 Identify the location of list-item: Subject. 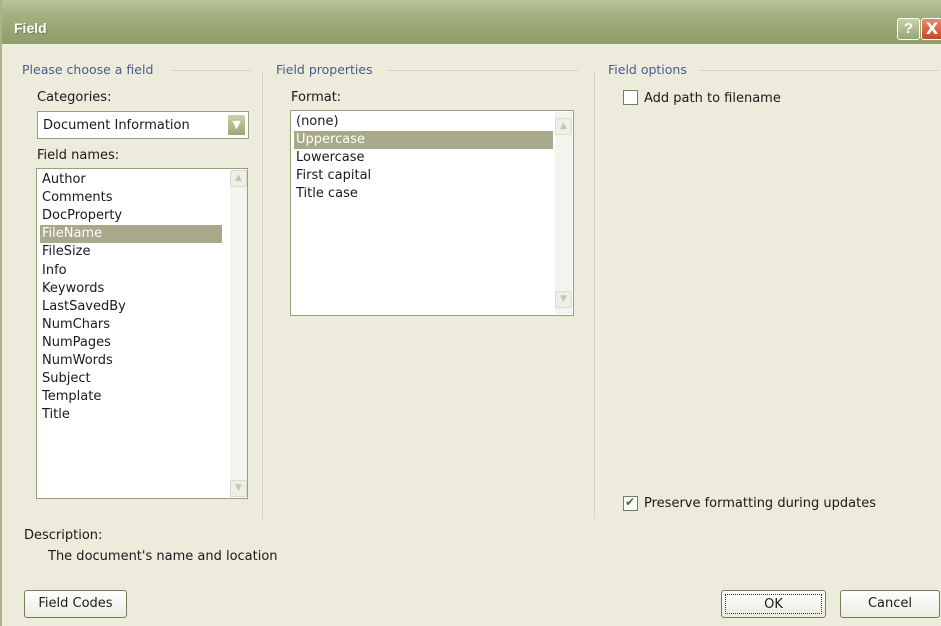
(131, 379).